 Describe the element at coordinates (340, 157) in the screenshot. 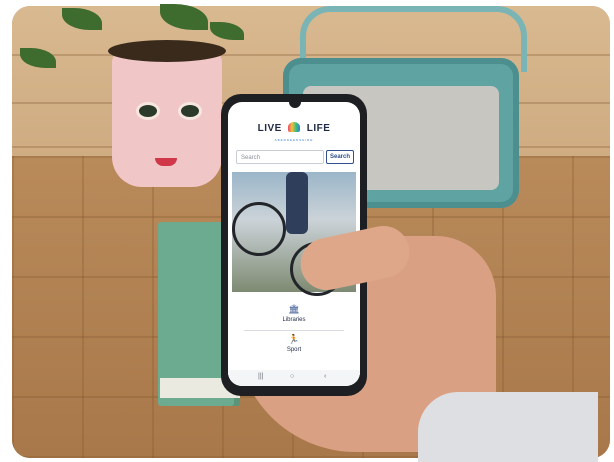

I see `search-button: Search` at that location.